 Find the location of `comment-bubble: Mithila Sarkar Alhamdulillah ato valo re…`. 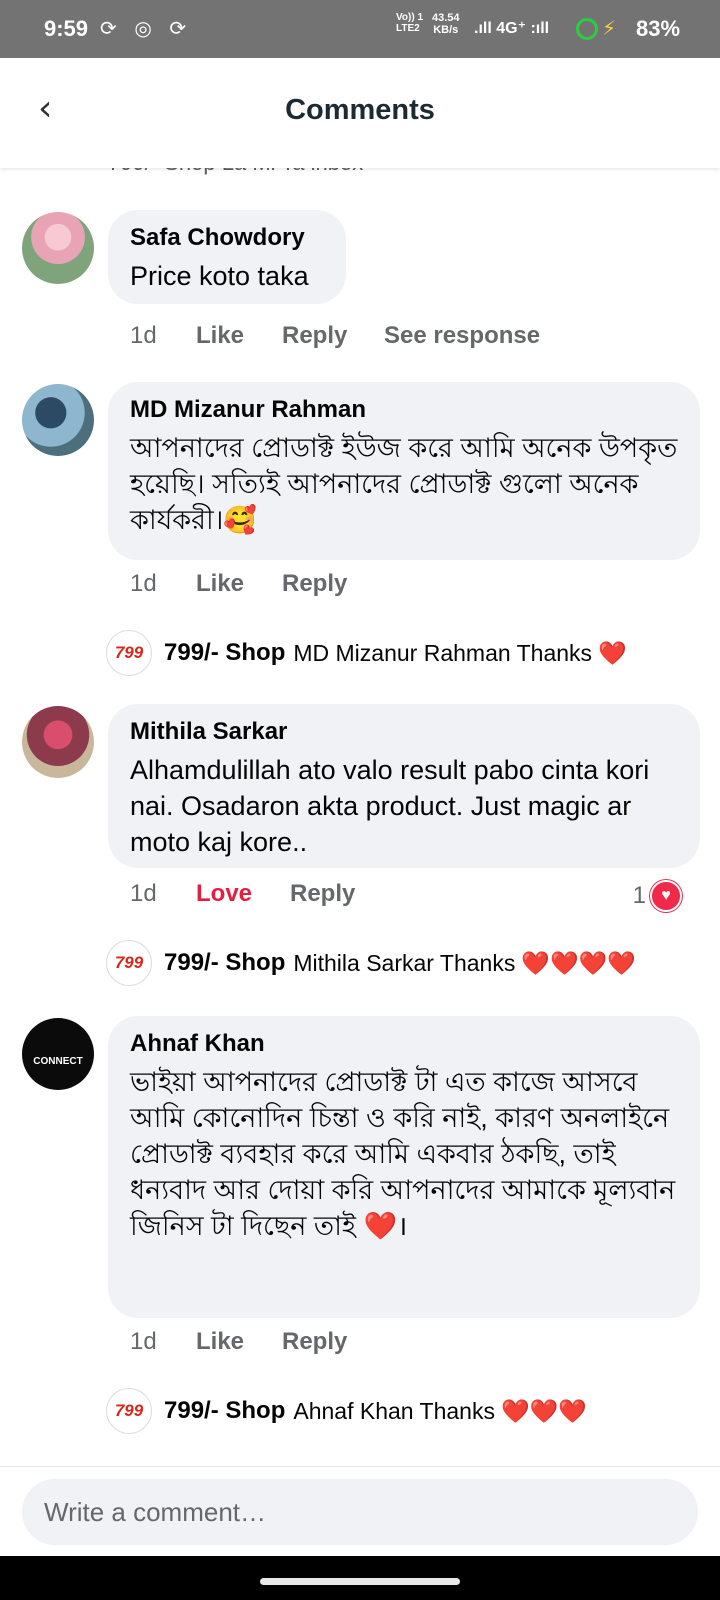

comment-bubble: Mithila Sarkar Alhamdulillah ato valo re… is located at coordinates (404, 786).